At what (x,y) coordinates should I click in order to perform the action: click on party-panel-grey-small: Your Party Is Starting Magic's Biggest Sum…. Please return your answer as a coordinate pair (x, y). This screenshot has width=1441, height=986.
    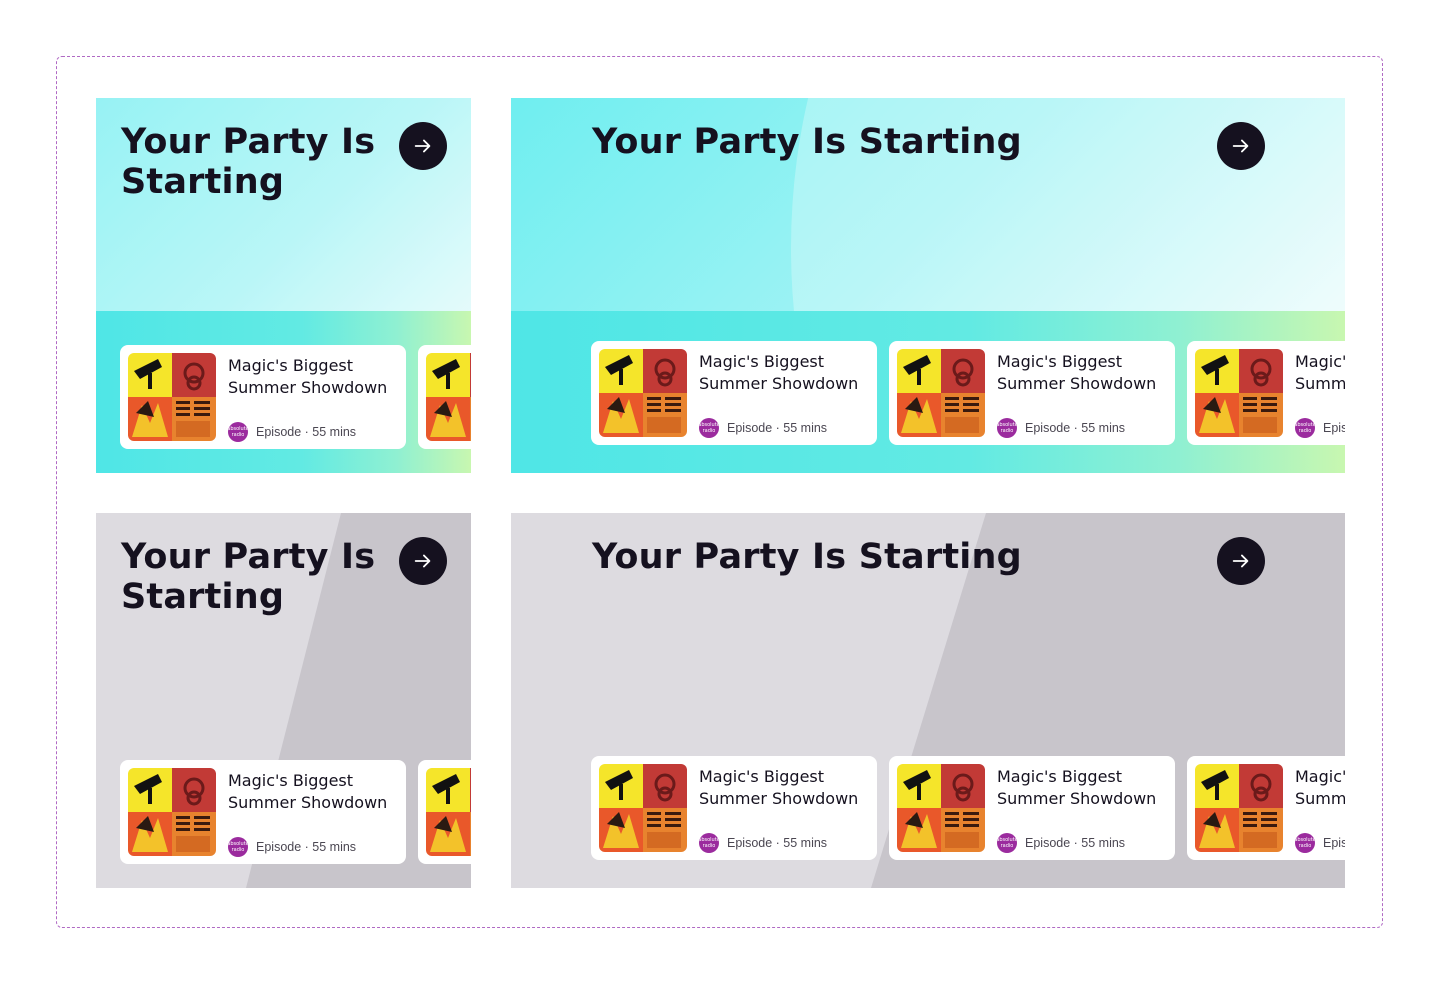
    Looking at the image, I should click on (283, 700).